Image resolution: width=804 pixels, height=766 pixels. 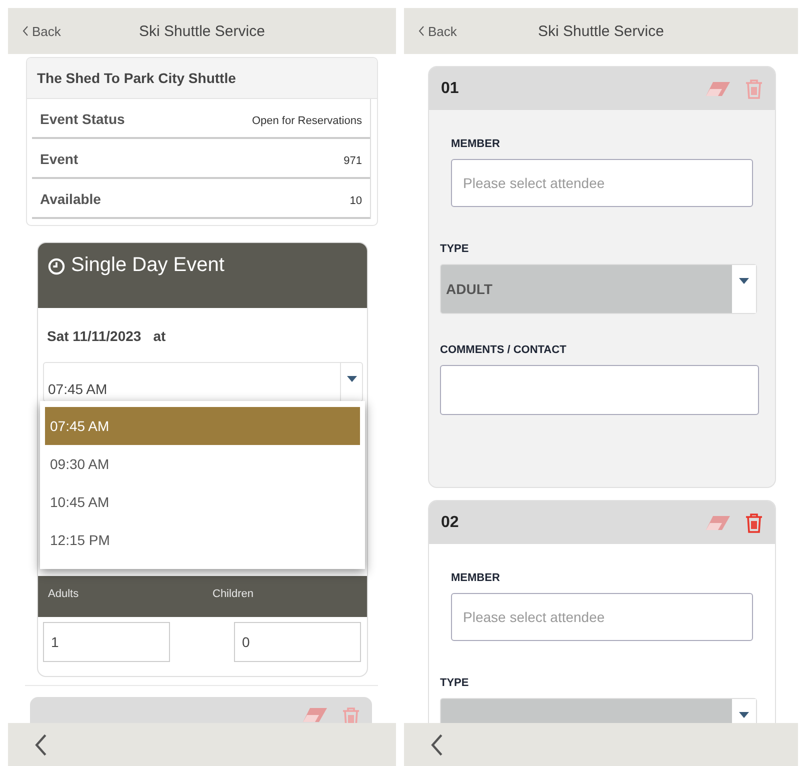 What do you see at coordinates (159, 336) in the screenshot?
I see `at-label: at` at bounding box center [159, 336].